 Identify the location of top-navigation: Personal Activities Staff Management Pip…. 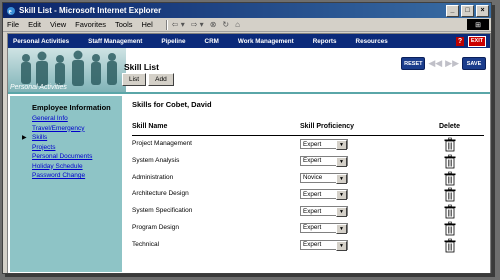
(249, 41).